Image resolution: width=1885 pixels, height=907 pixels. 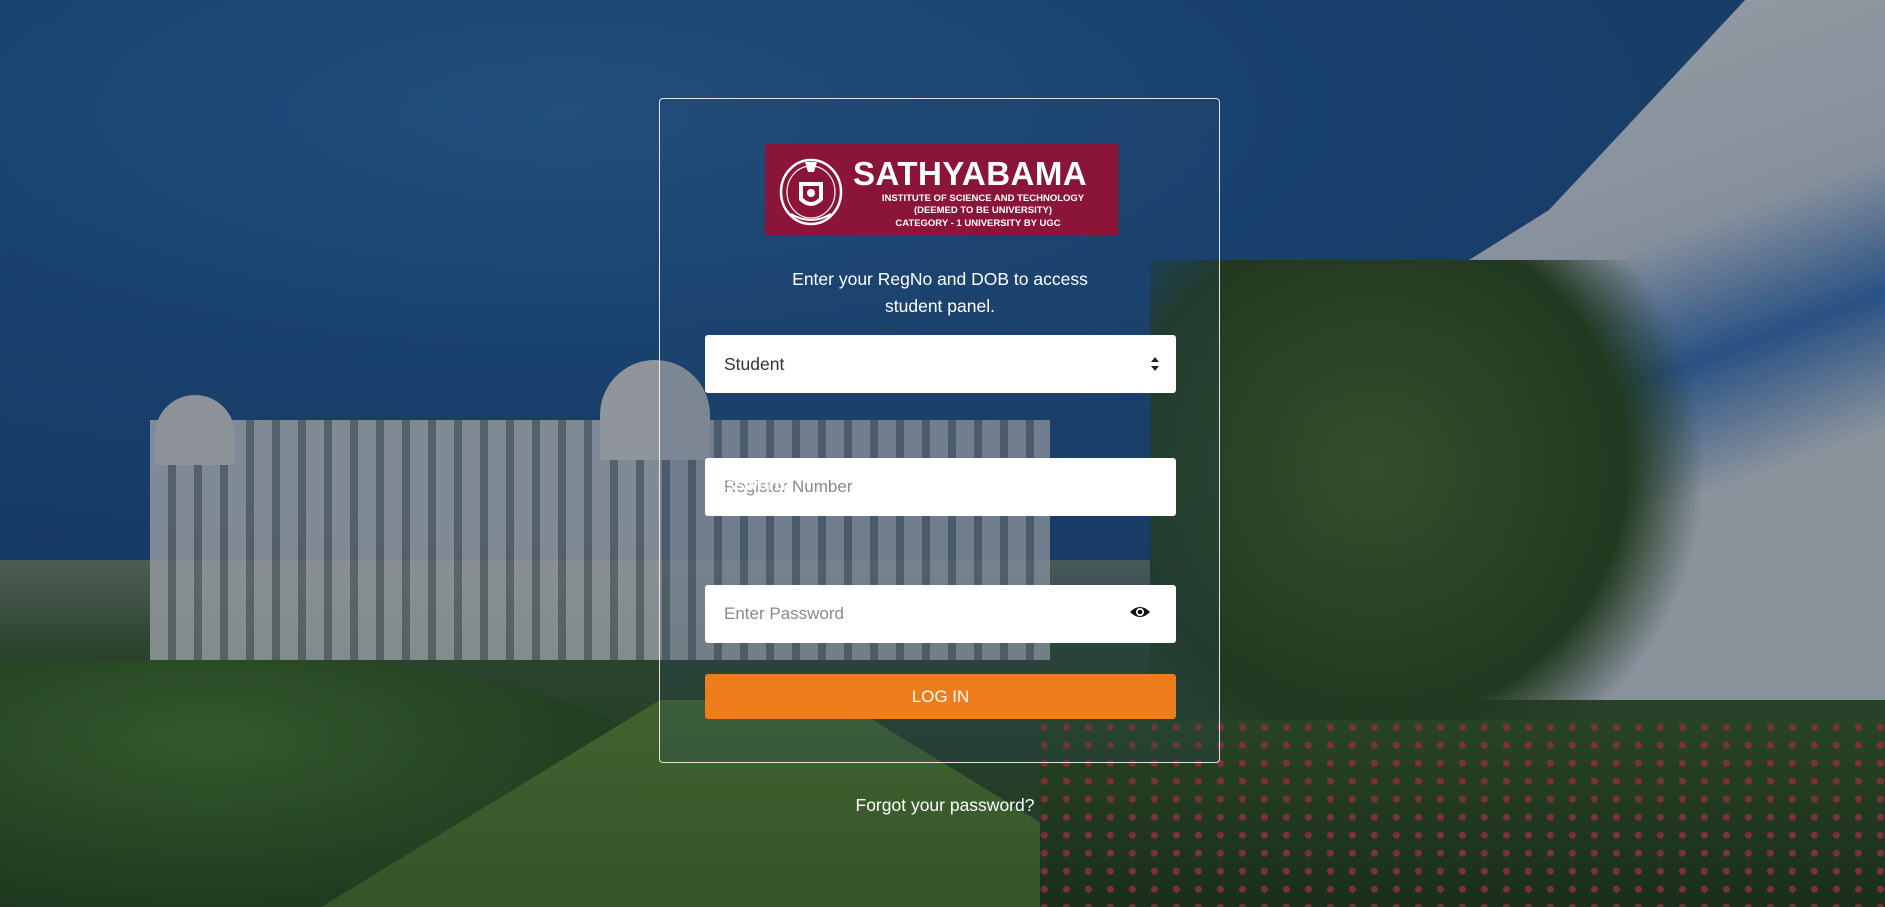 I want to click on select-arrows-icon, so click(x=1155, y=364).